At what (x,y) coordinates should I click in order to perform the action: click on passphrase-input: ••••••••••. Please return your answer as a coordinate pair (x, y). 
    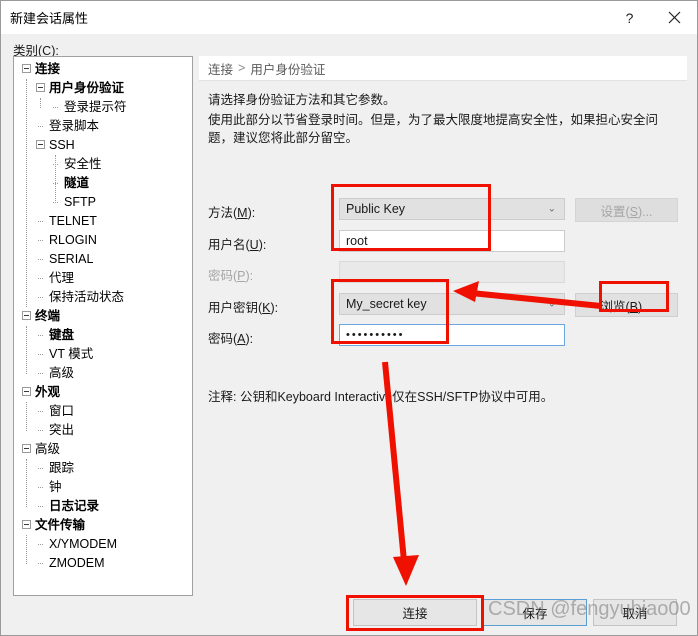
    Looking at the image, I should click on (452, 335).